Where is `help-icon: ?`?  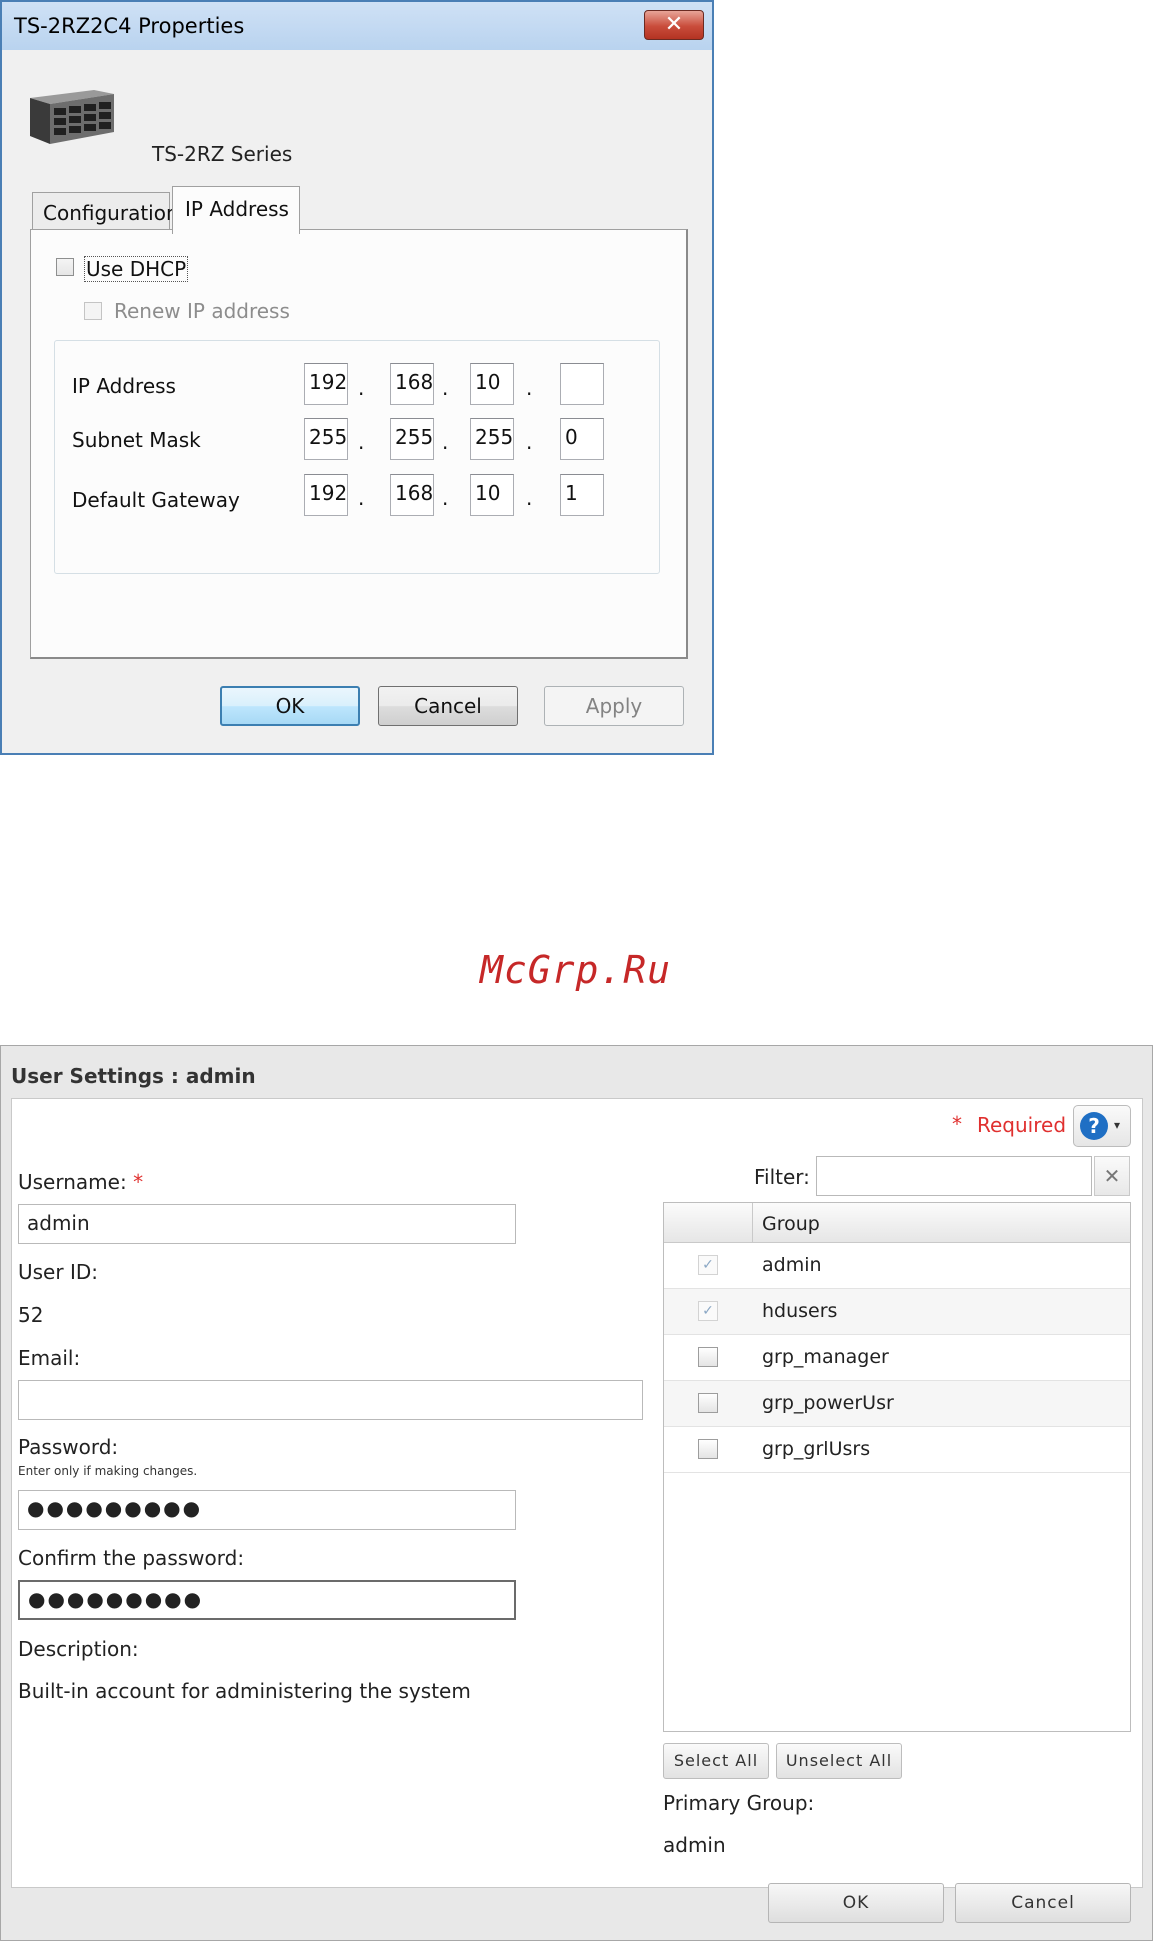
help-icon: ? is located at coordinates (1094, 1126).